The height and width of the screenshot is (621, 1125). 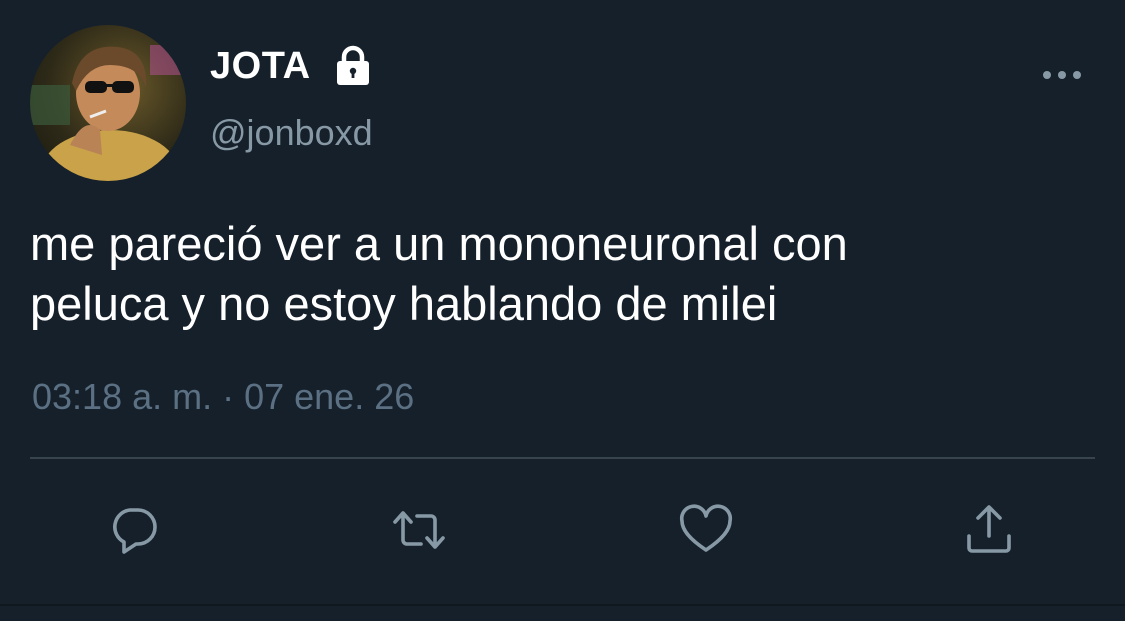 I want to click on author-row: JOTA, so click(x=292, y=66).